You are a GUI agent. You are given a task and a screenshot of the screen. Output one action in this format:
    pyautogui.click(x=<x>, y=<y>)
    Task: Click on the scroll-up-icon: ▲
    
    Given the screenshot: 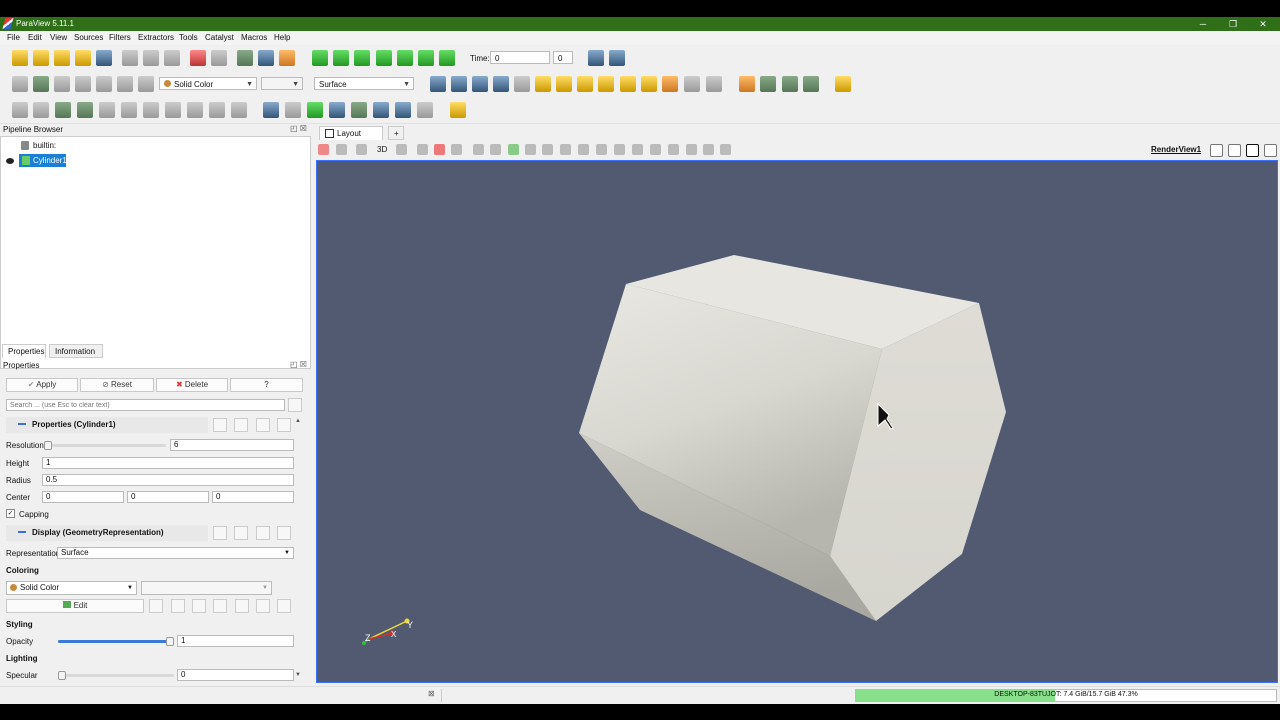 What is the action you would take?
    pyautogui.click(x=298, y=421)
    